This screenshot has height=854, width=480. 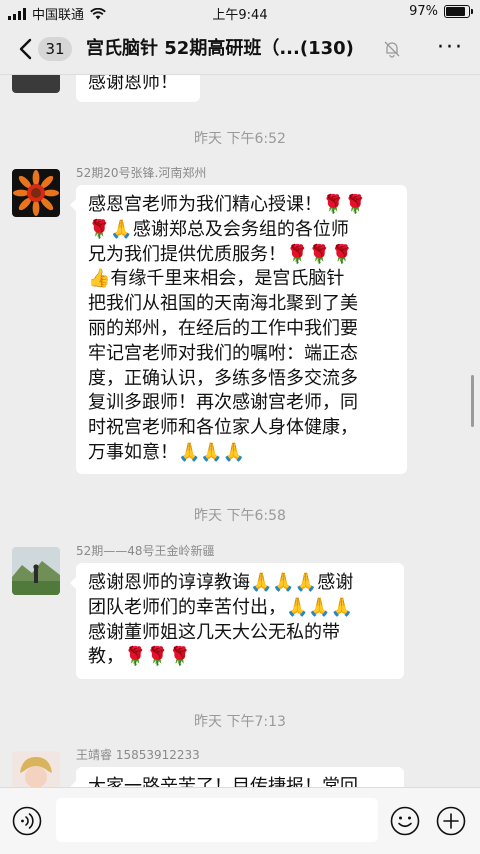 I want to click on time-divider: 昨天 下午6:52, so click(x=240, y=139).